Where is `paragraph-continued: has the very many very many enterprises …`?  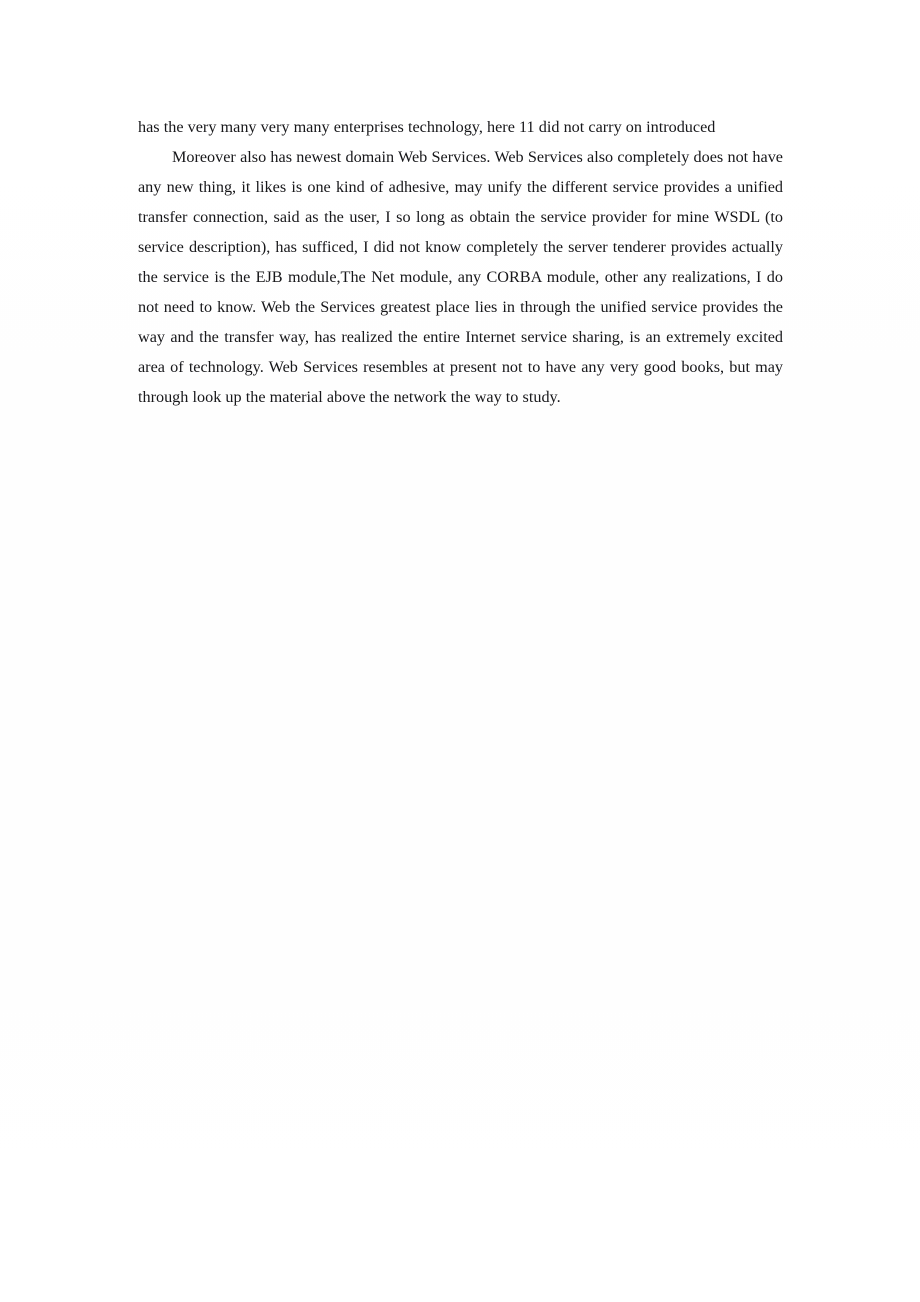 paragraph-continued: has the very many very many enterprises … is located at coordinates (427, 127).